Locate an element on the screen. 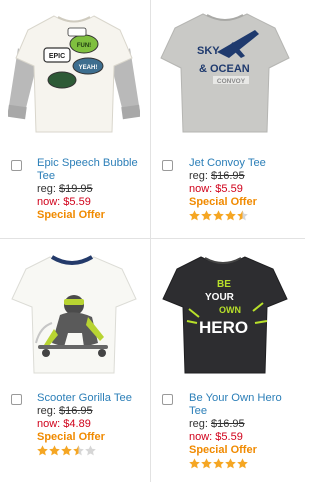 Image resolution: width=320 pixels, height=482 pixels. product-name-link: Jet Convoy Tee is located at coordinates (244, 163).